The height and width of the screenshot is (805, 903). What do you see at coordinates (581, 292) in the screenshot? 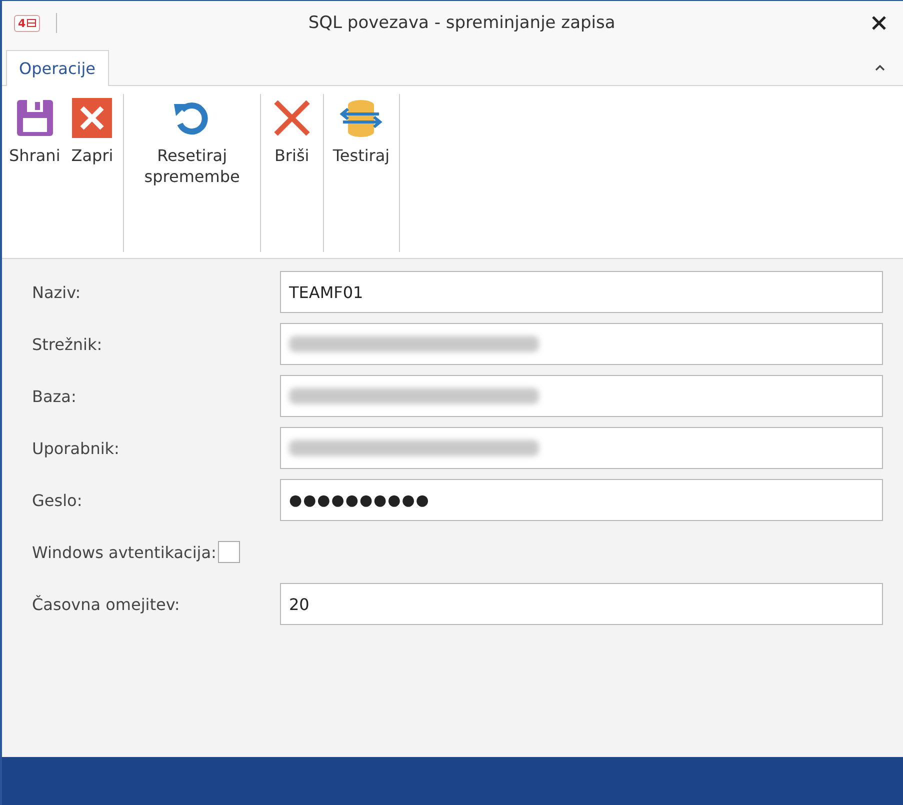
I see `text-field: TEAMF01` at bounding box center [581, 292].